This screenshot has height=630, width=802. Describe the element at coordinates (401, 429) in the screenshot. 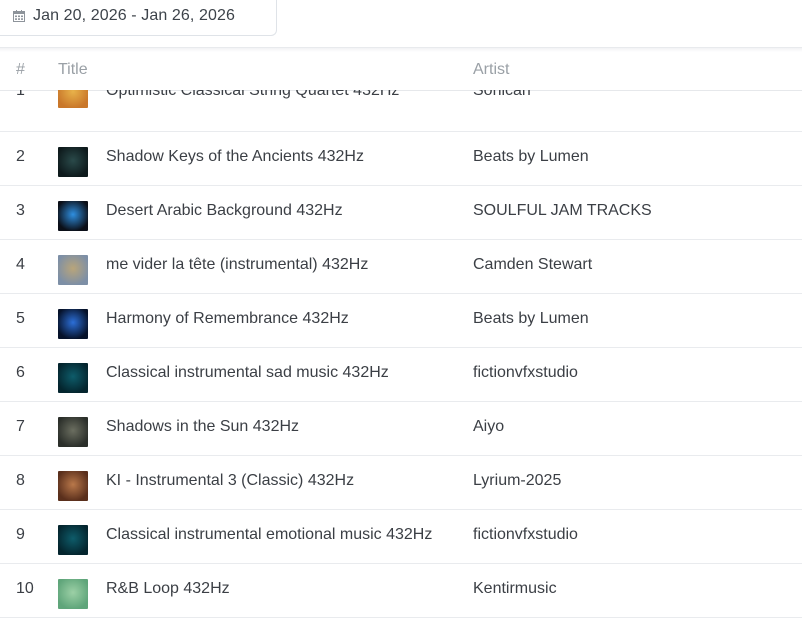

I see `table-row: 7 Shadows in the Sun 432Hz Aiyo` at that location.